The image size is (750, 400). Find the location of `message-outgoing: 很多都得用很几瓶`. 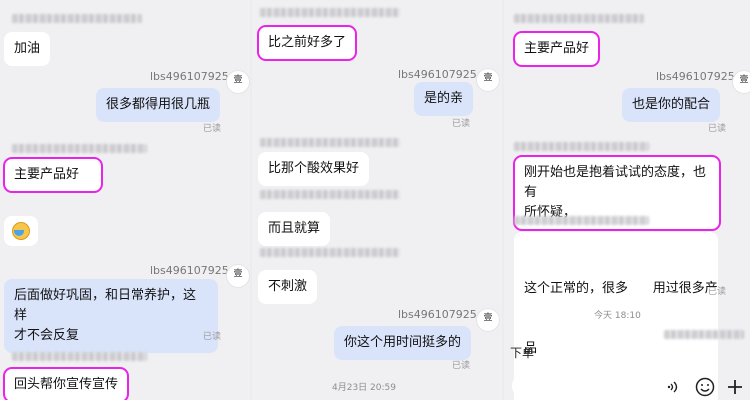

message-outgoing: 很多都得用很几瓶 is located at coordinates (158, 105).